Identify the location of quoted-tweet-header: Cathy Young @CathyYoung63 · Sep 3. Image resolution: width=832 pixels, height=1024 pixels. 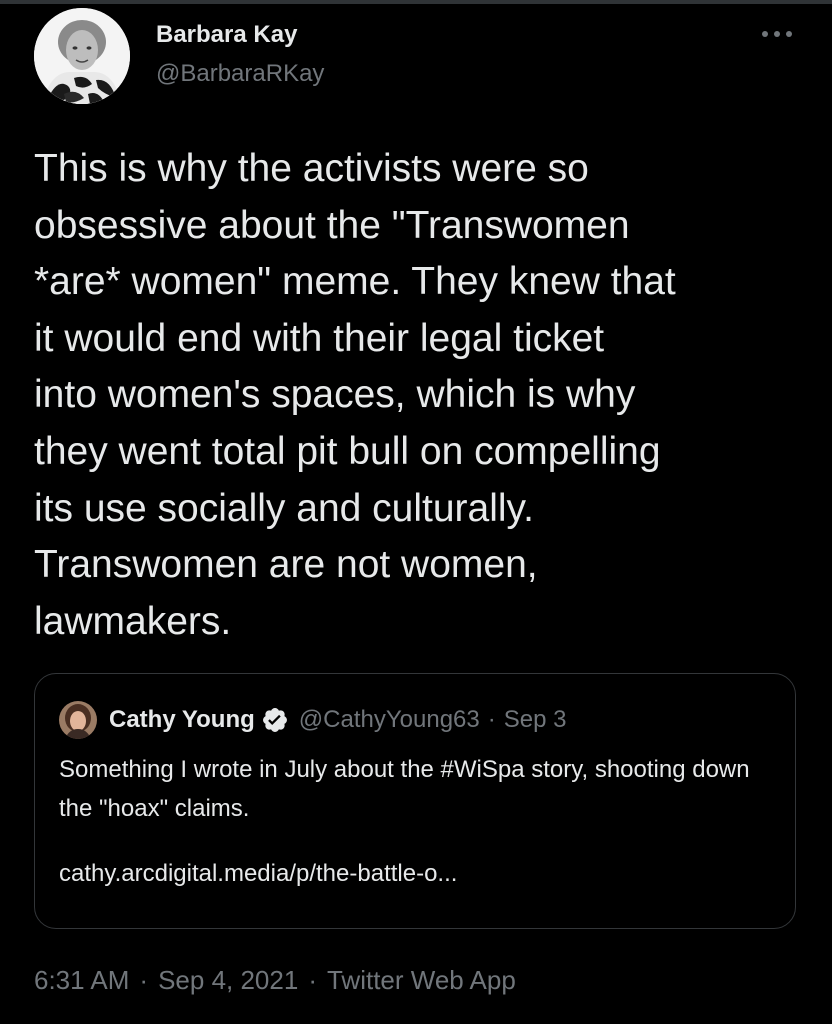
(337, 720).